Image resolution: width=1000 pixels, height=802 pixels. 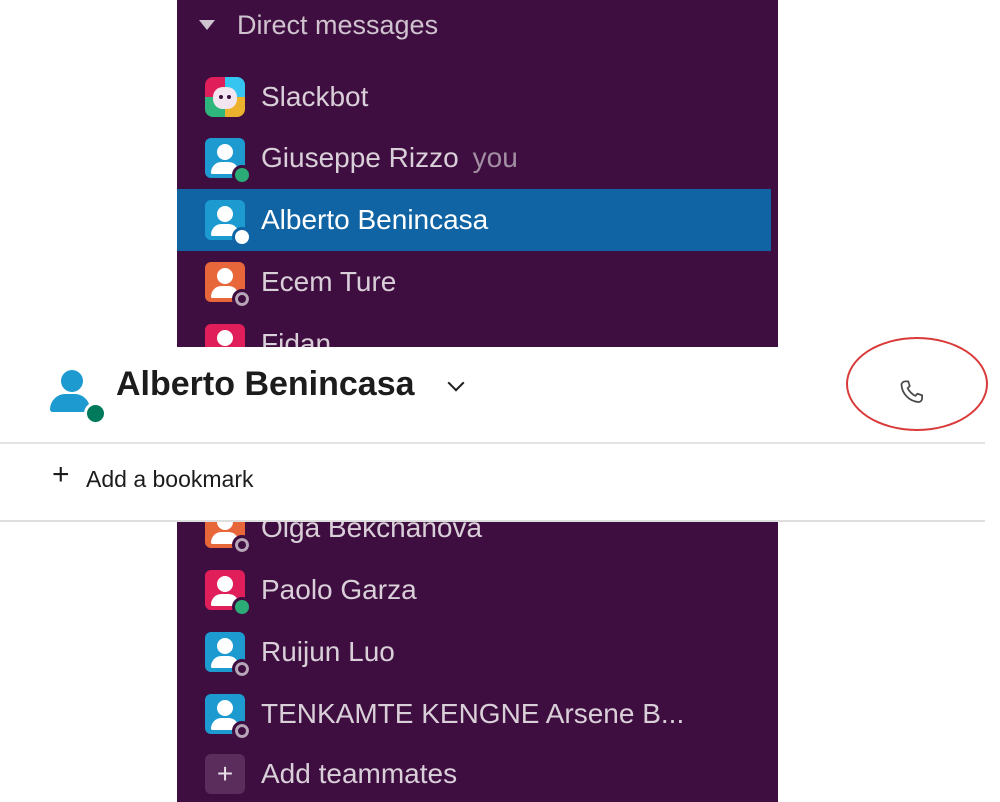 I want to click on add-bookmark-label: Add a bookmark, so click(x=170, y=479).